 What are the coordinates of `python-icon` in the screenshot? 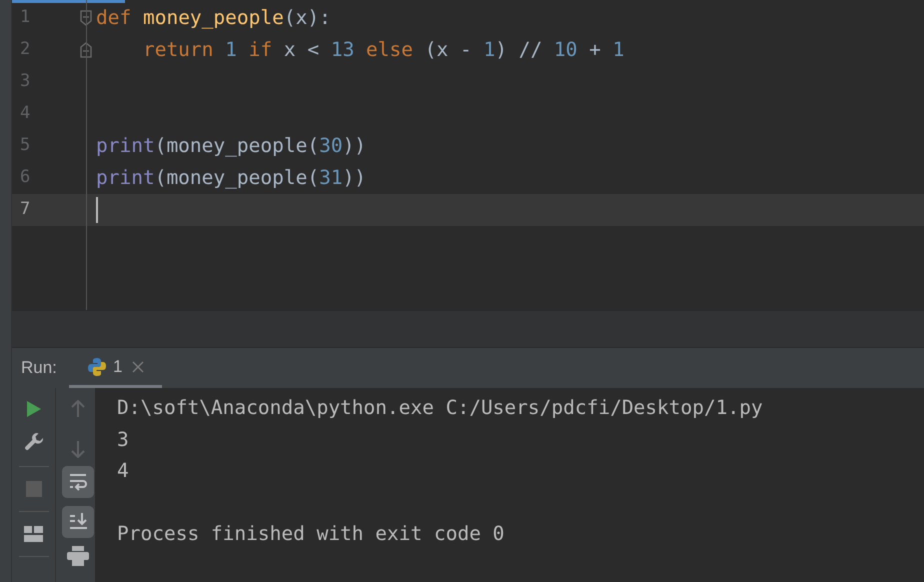 It's located at (97, 366).